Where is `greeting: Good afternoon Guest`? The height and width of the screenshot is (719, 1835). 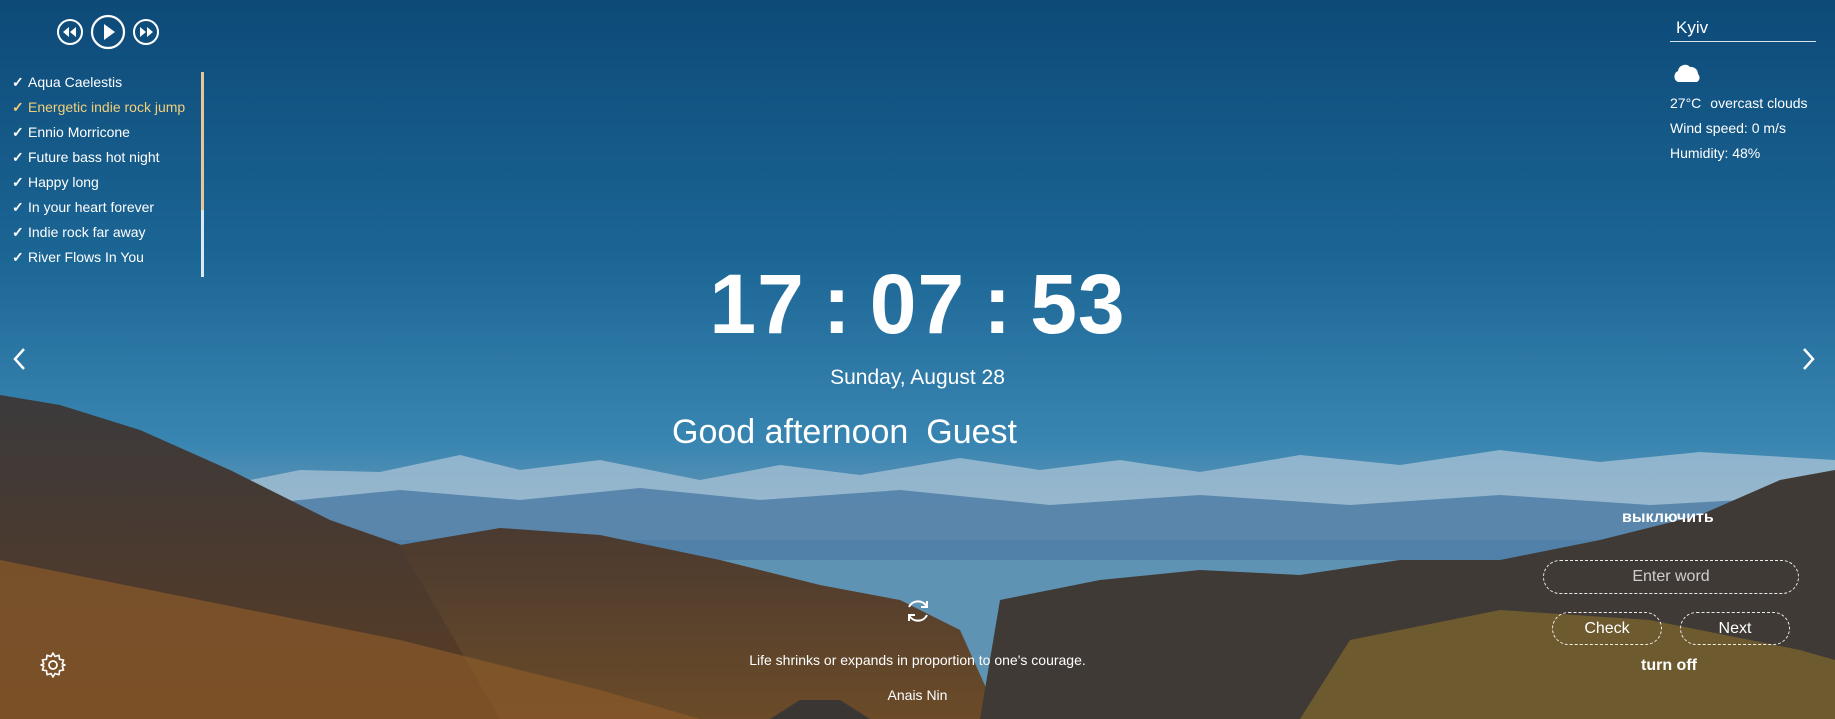
greeting: Good afternoon Guest is located at coordinates (844, 432).